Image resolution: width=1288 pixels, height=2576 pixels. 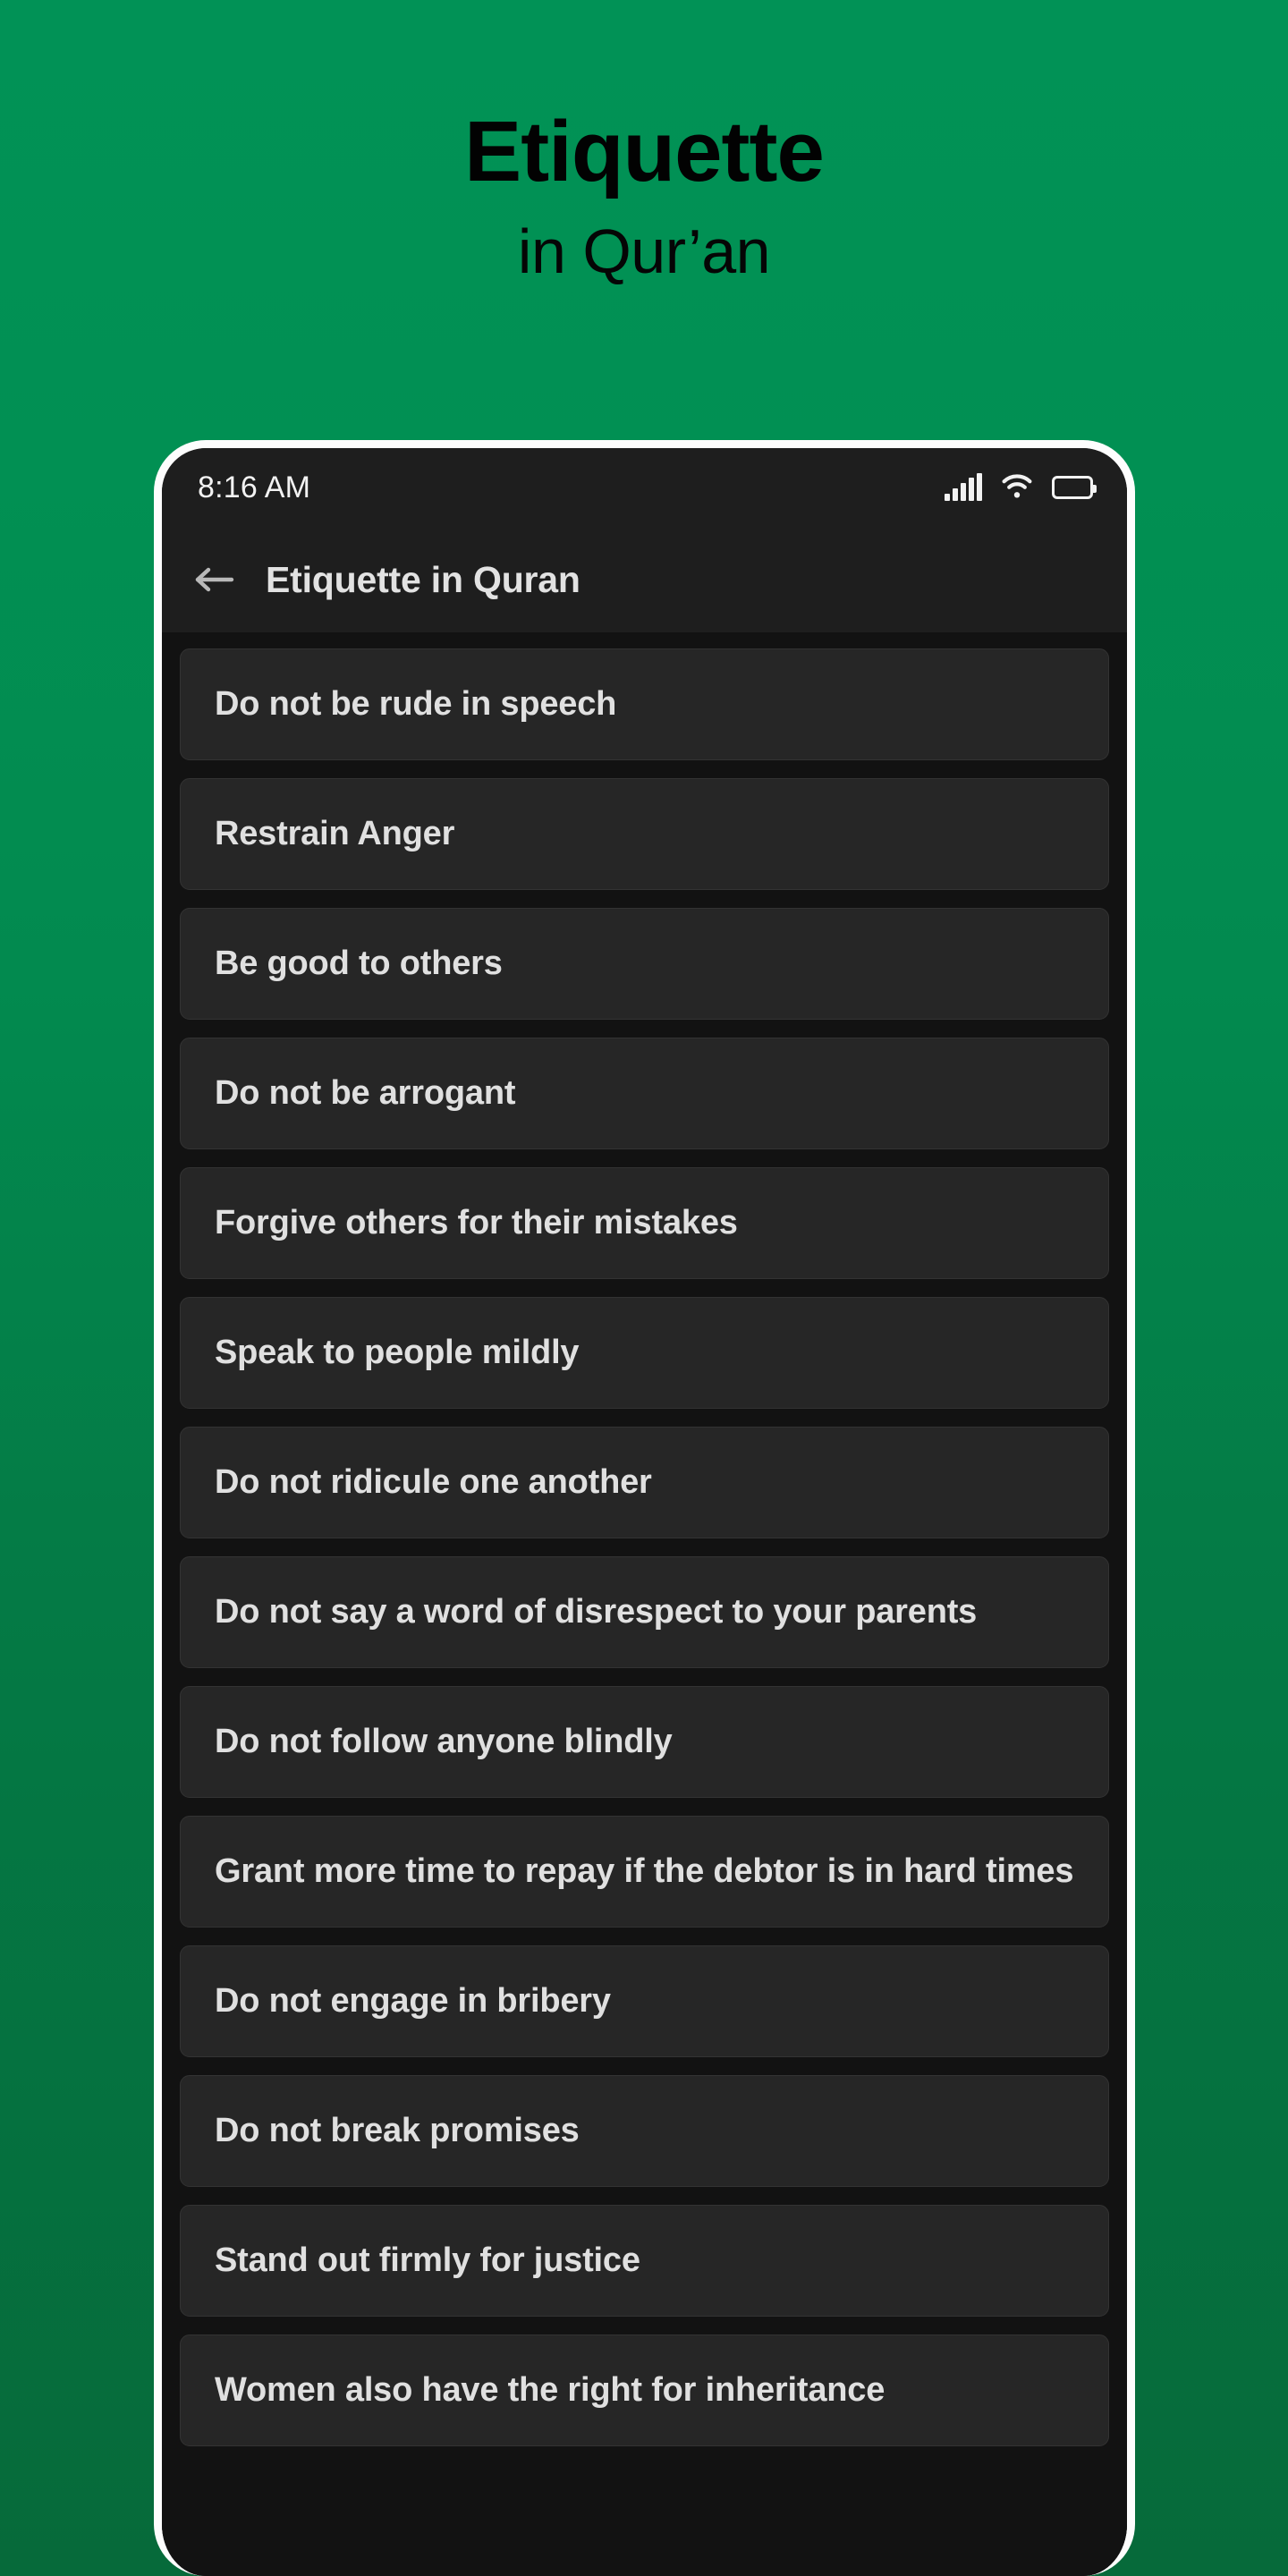 What do you see at coordinates (644, 1093) in the screenshot?
I see `list-item: Do not be arrogant` at bounding box center [644, 1093].